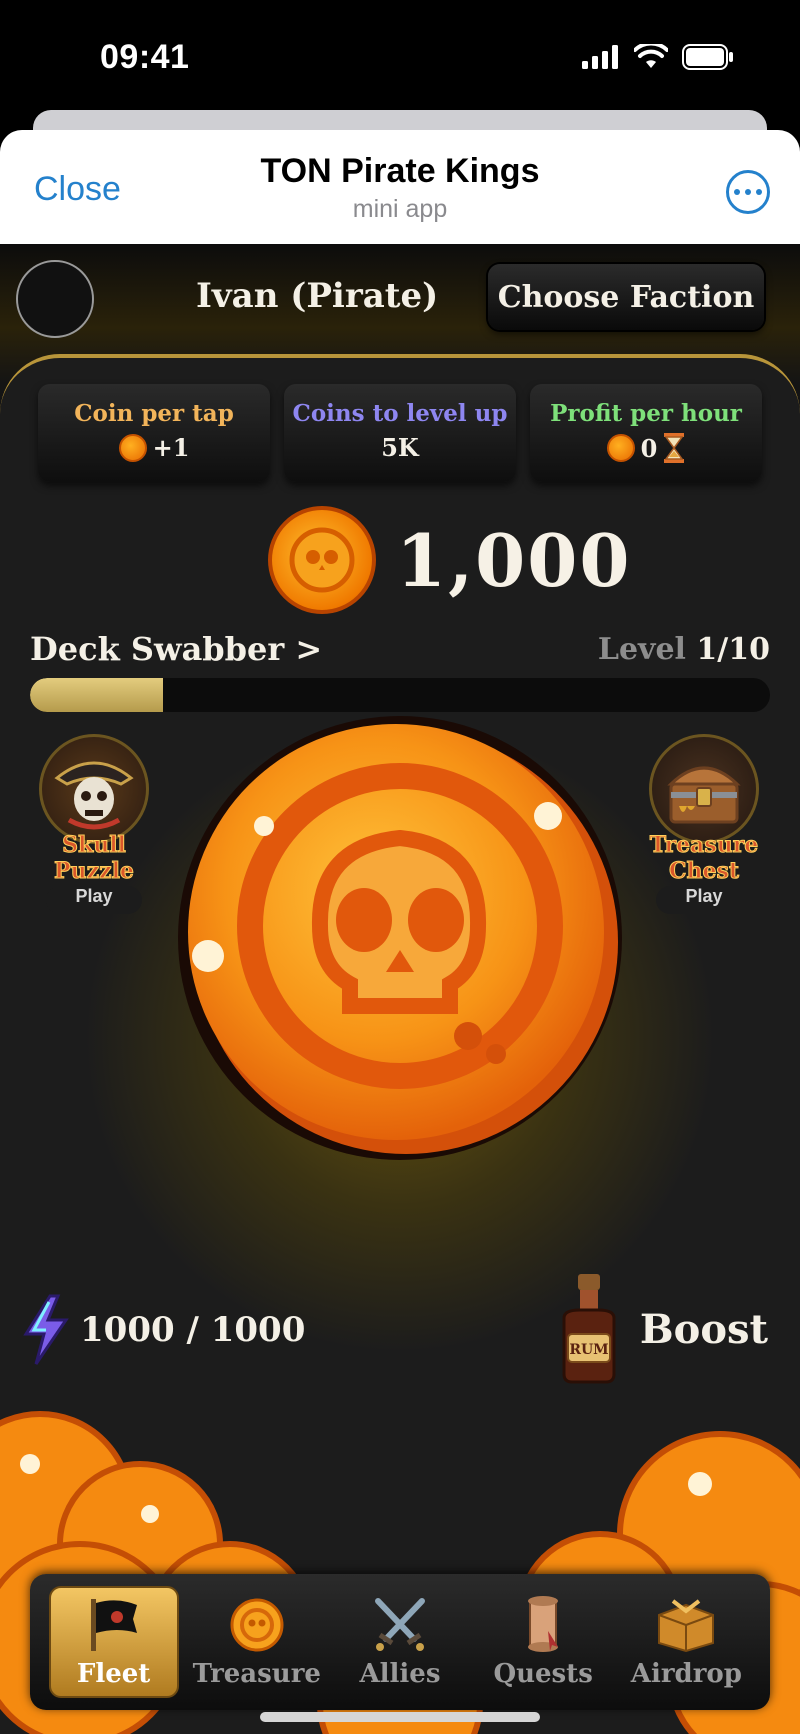 The image size is (800, 1734). I want to click on hourglass-icon, so click(674, 448).